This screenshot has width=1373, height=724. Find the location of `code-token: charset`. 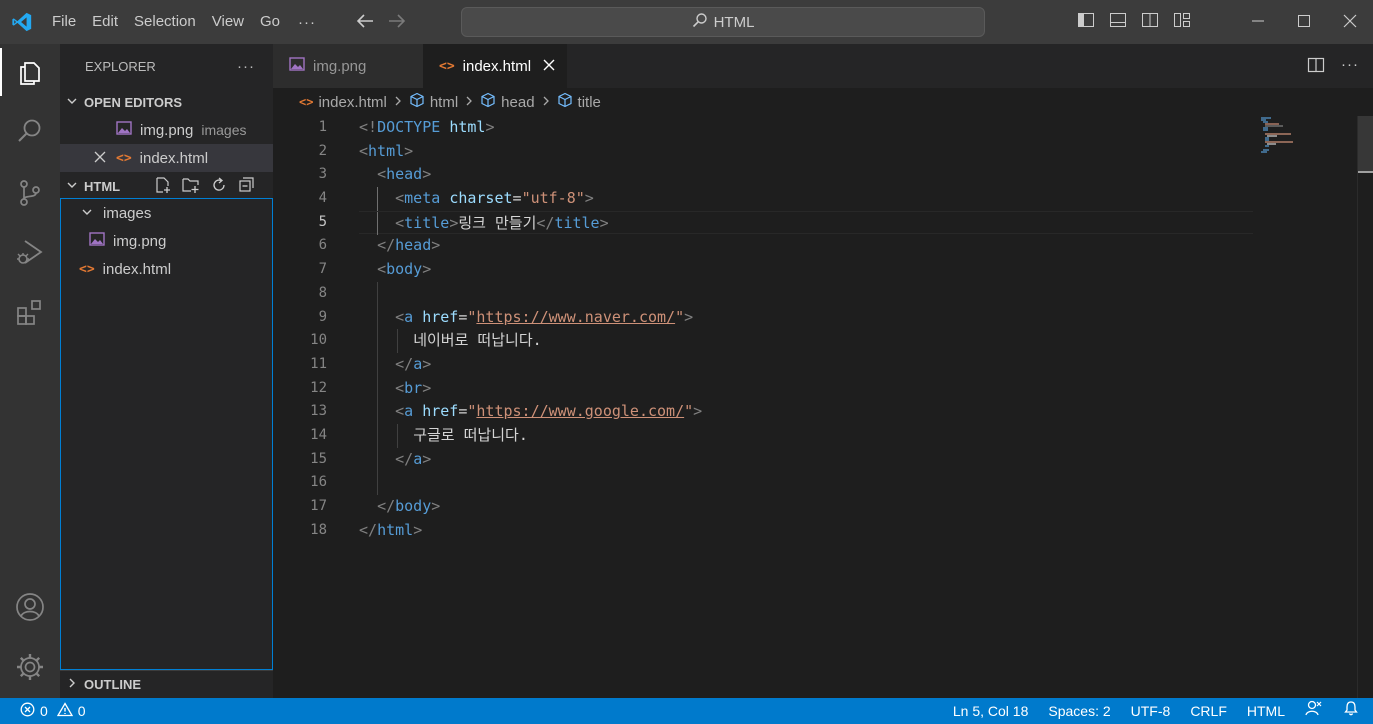

code-token: charset is located at coordinates (481, 198).